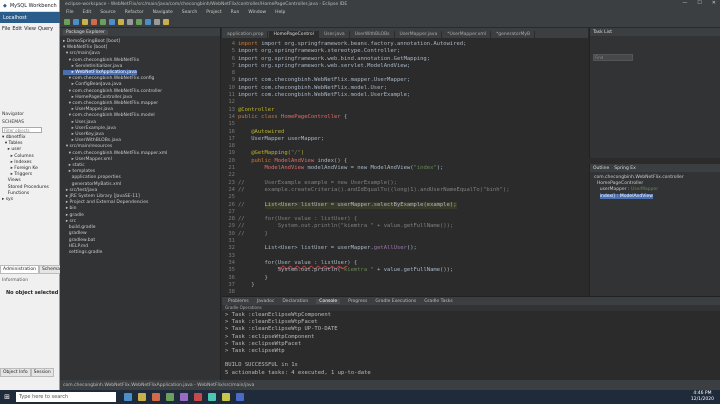 This screenshot has height=404, width=720. What do you see at coordinates (639, 177) in the screenshot?
I see `outline-package: com.checongbinh.WebNetFlix.controller` at bounding box center [639, 177].